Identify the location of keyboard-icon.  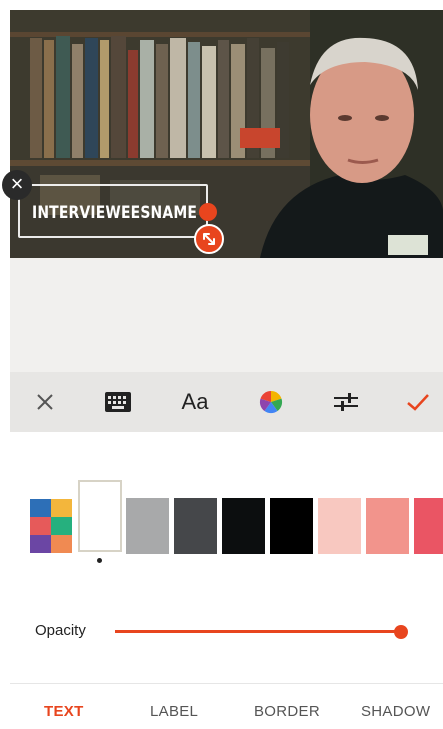
(118, 402).